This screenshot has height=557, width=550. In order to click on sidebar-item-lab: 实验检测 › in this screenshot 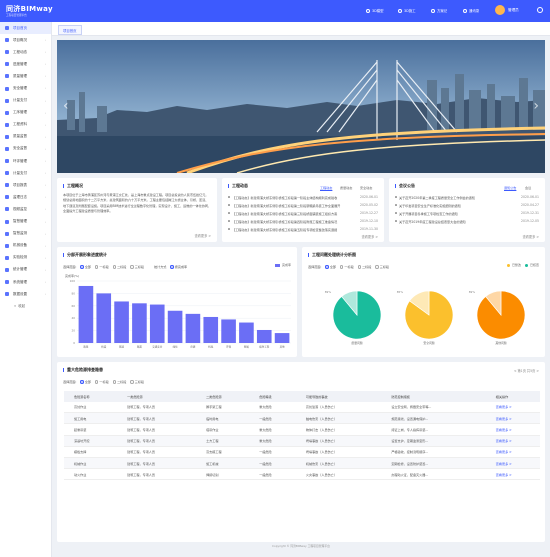, I will do `click(25, 258)`.